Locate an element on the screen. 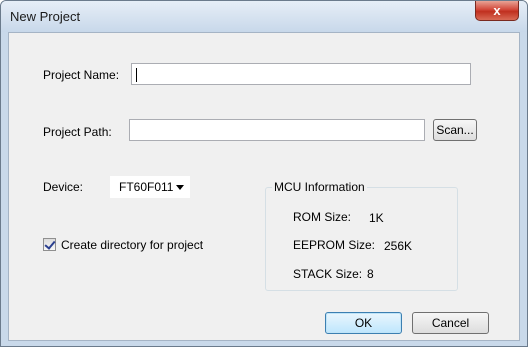 The image size is (530, 349). dialog-title: New Project is located at coordinates (45, 16).